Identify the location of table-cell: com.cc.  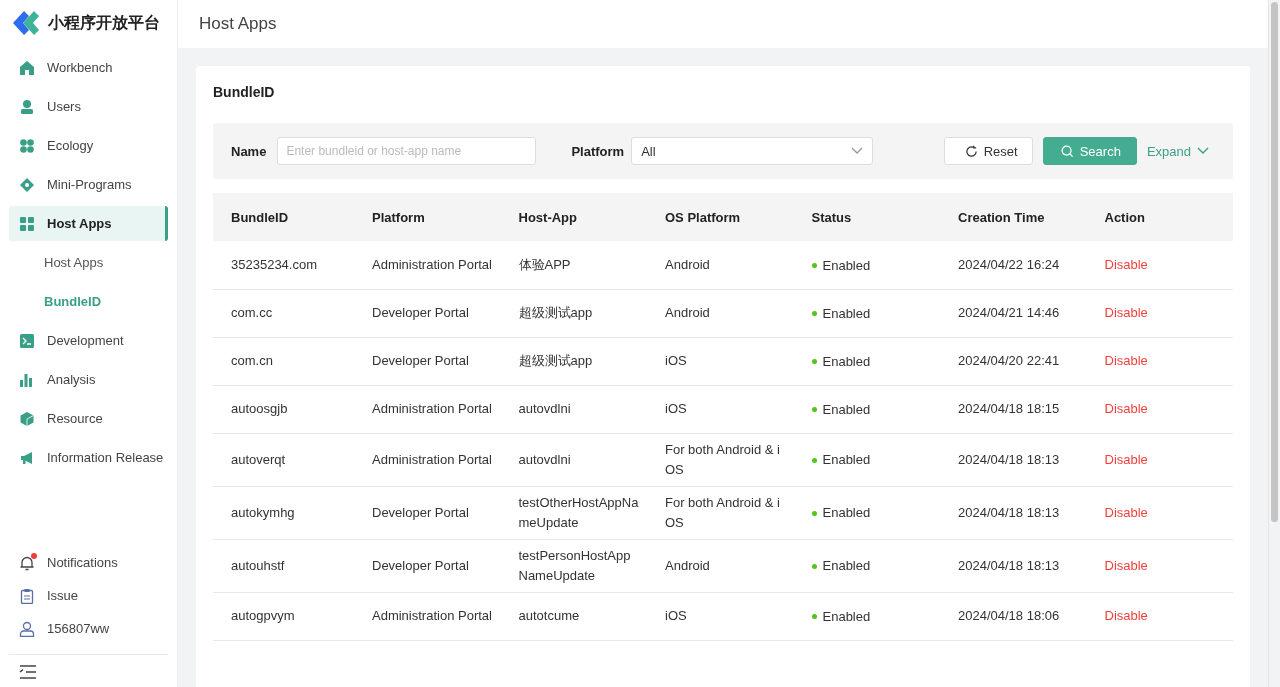
(252, 312).